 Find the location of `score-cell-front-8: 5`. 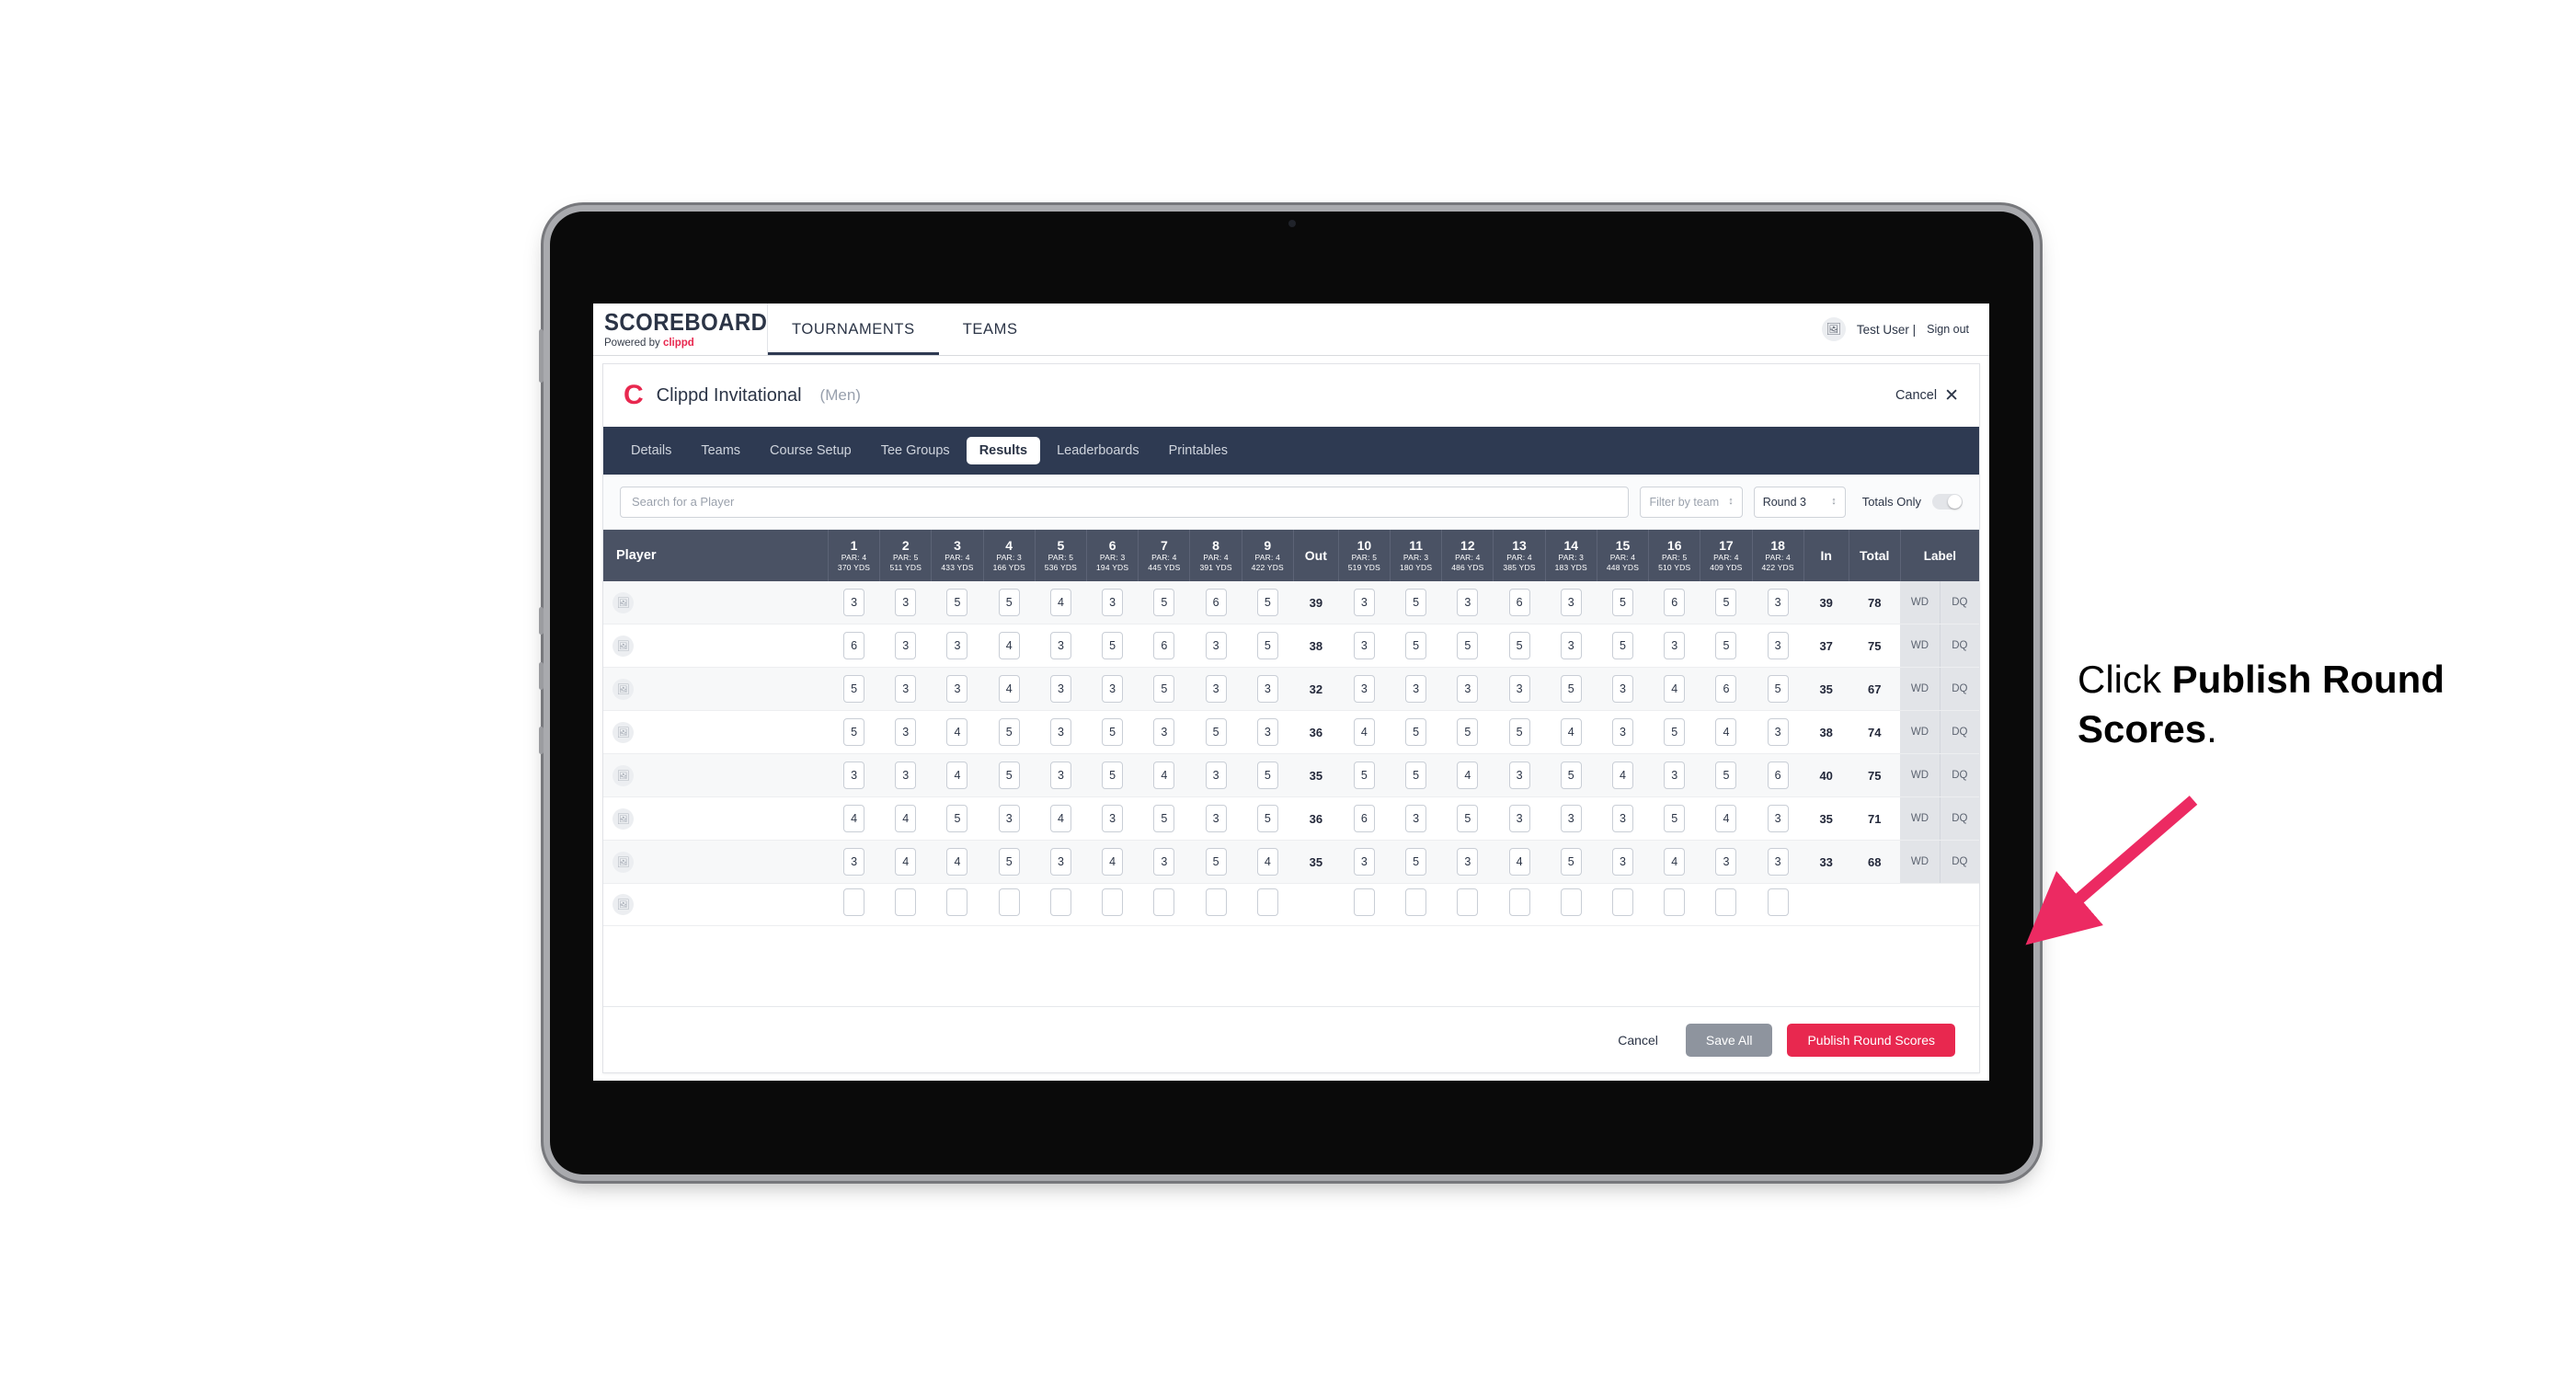

score-cell-front-8: 5 is located at coordinates (1216, 732).